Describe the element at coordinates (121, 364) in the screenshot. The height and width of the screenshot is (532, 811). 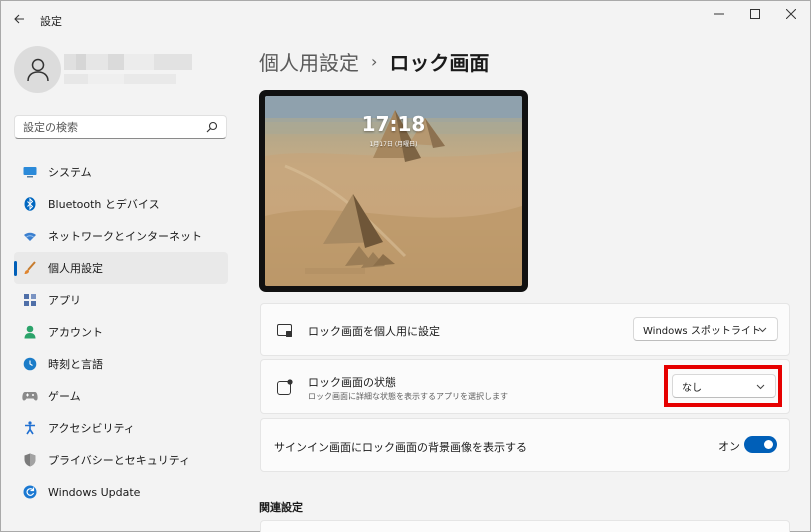
I see `sidebar-item-time-language: 時刻と言語` at that location.